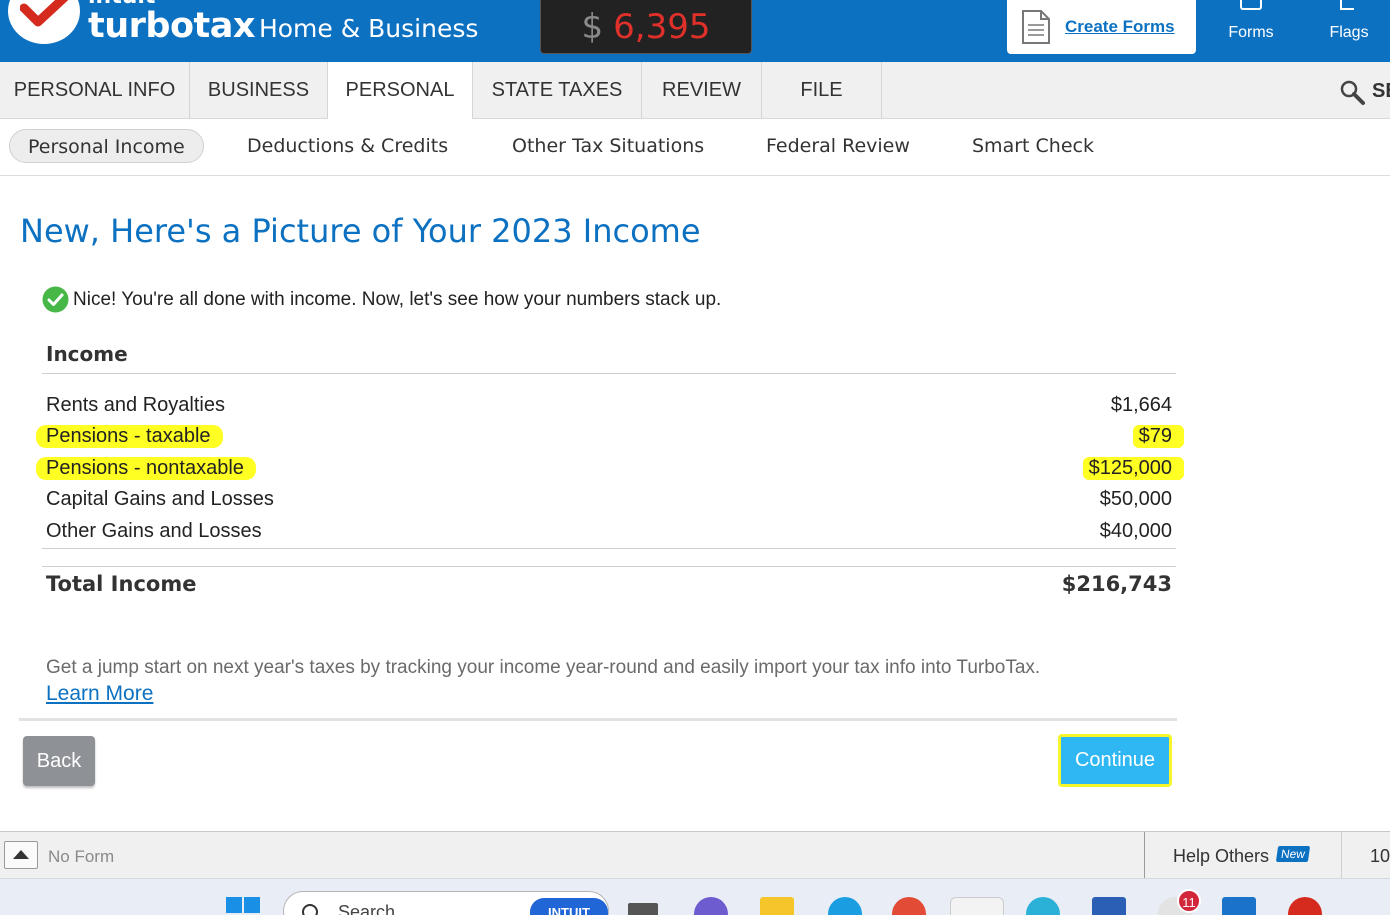 This screenshot has height=915, width=1390. Describe the element at coordinates (610, 469) in the screenshot. I see `income-row-pensions-nontaxable: Pensions - nontaxable $125,000` at that location.